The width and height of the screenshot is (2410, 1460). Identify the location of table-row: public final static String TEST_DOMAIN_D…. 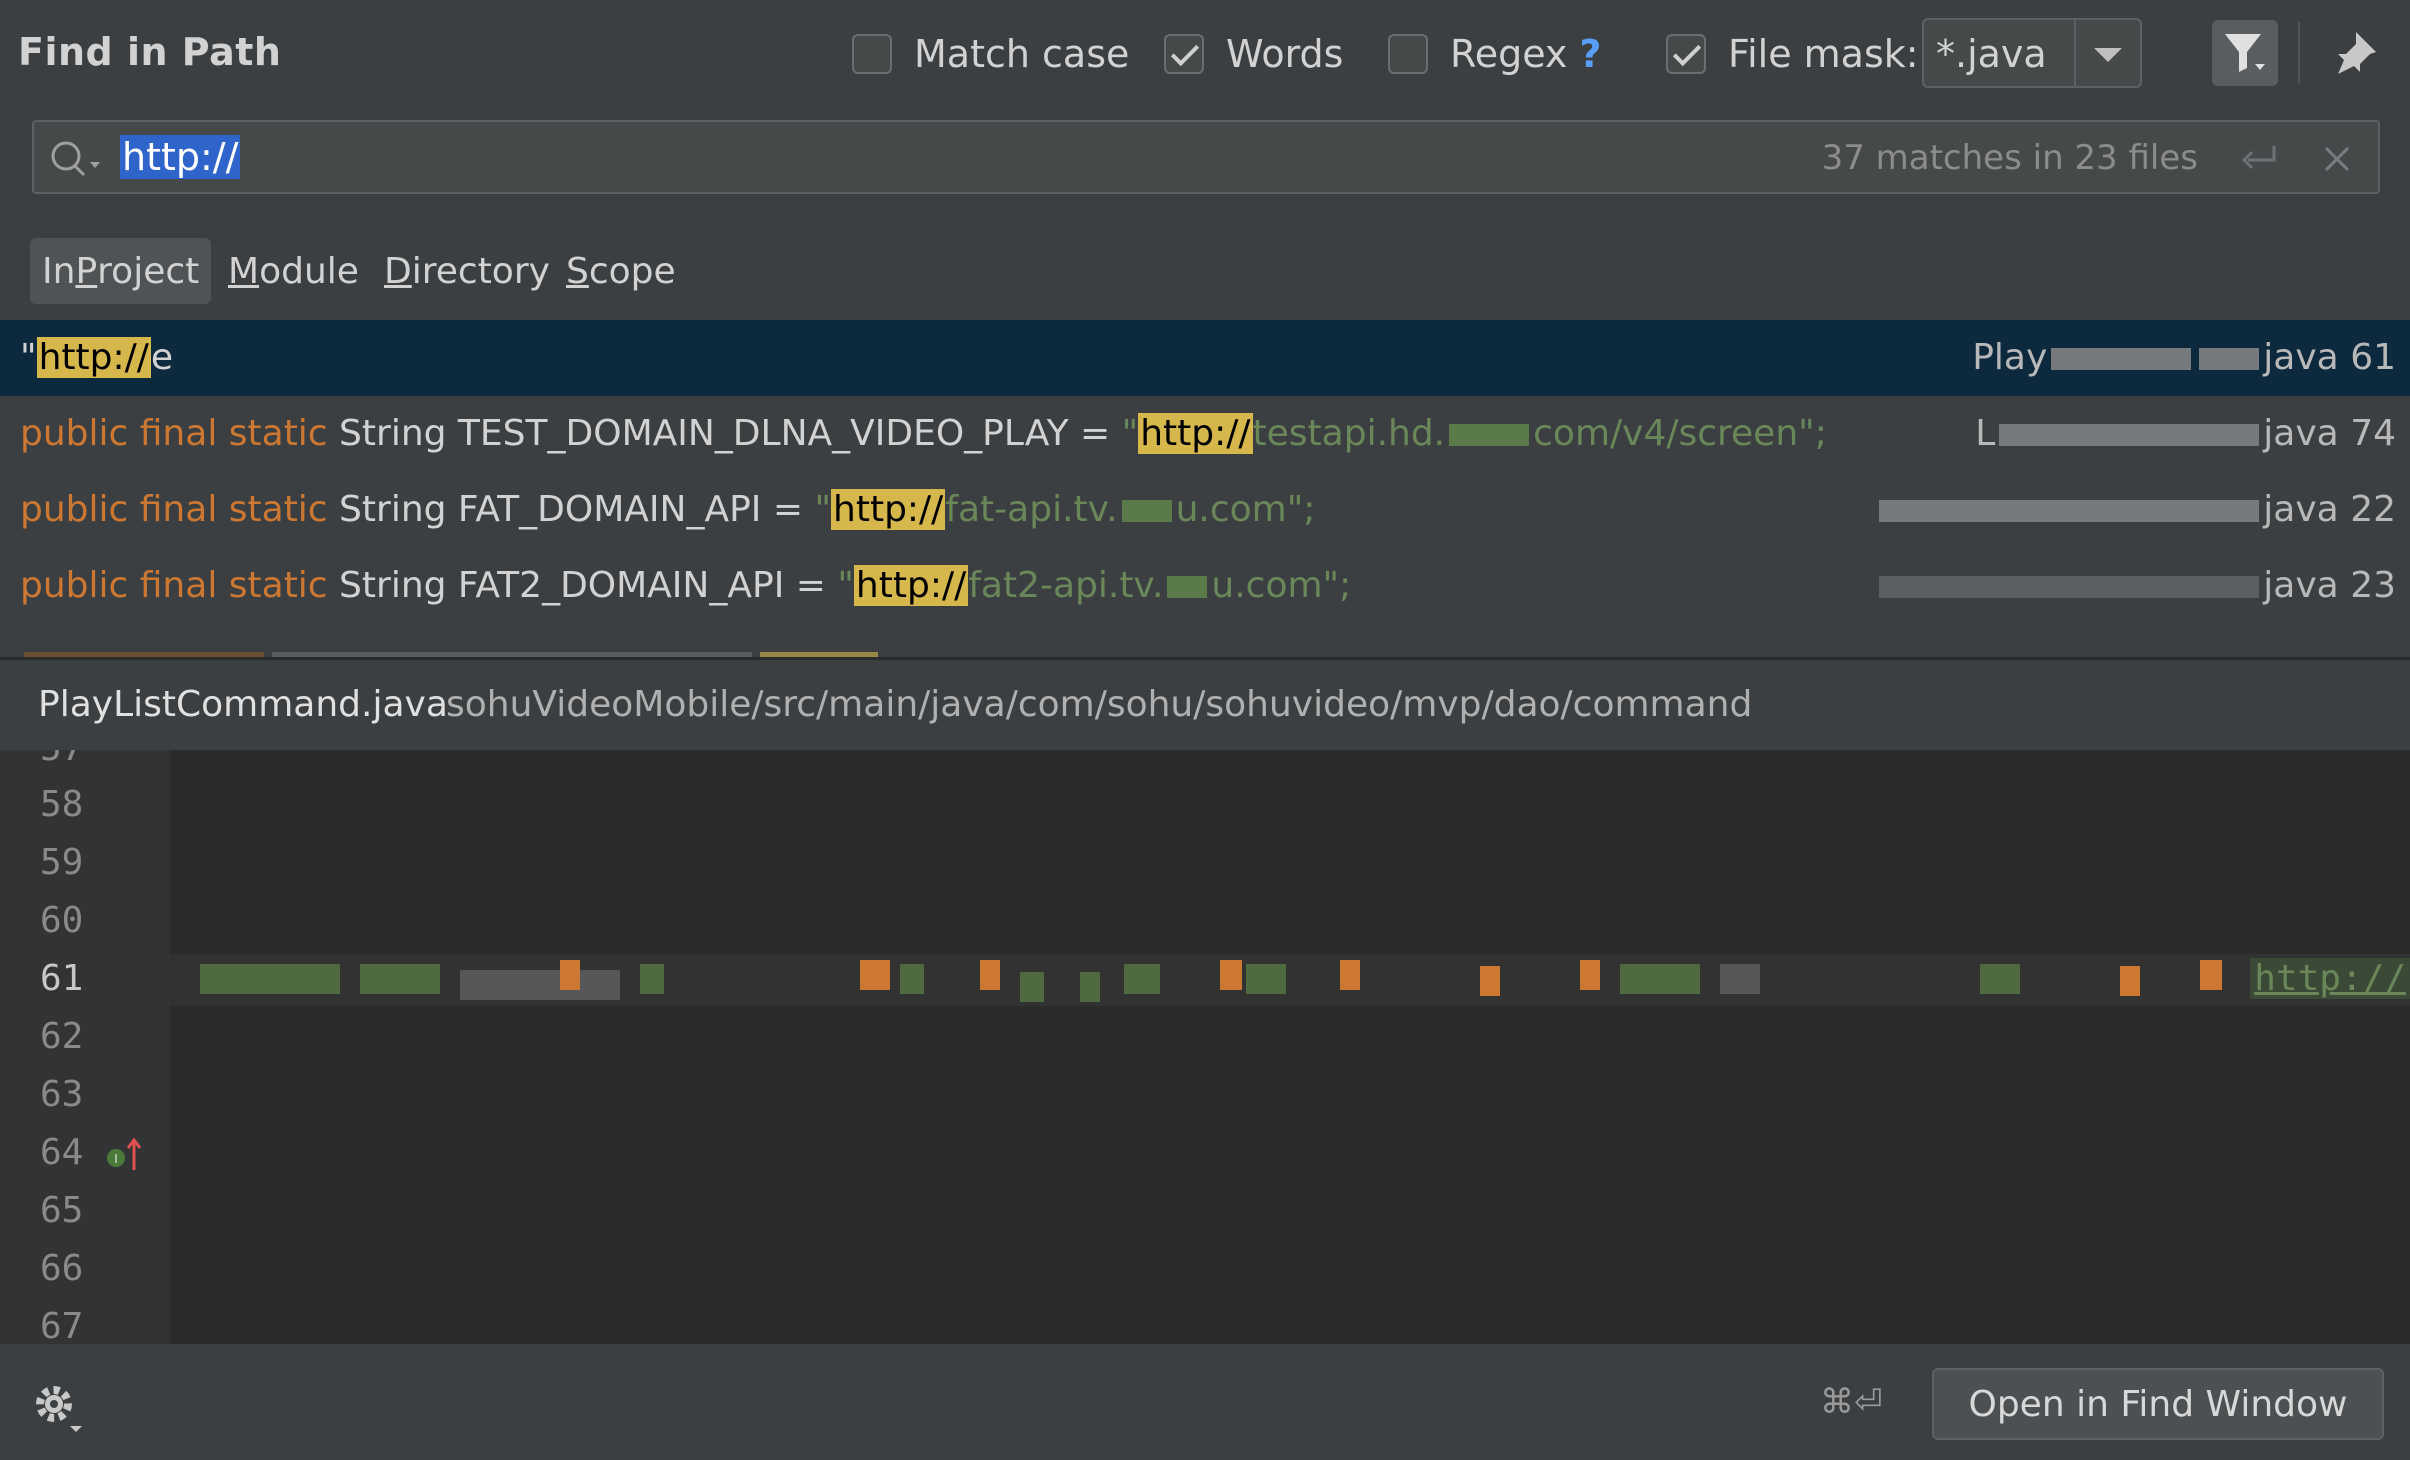
(1205, 434).